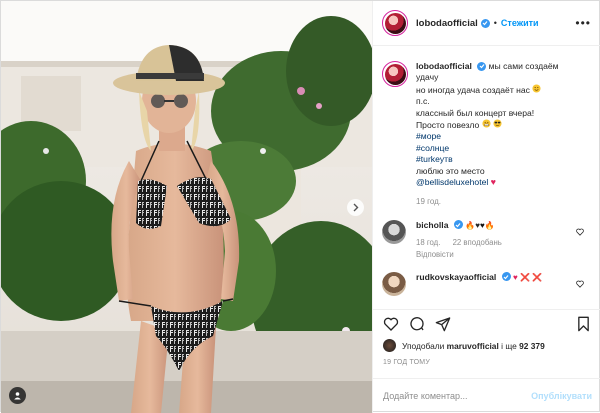 Image resolution: width=600 pixels, height=413 pixels. I want to click on hashtag-link: #море, so click(487, 136).